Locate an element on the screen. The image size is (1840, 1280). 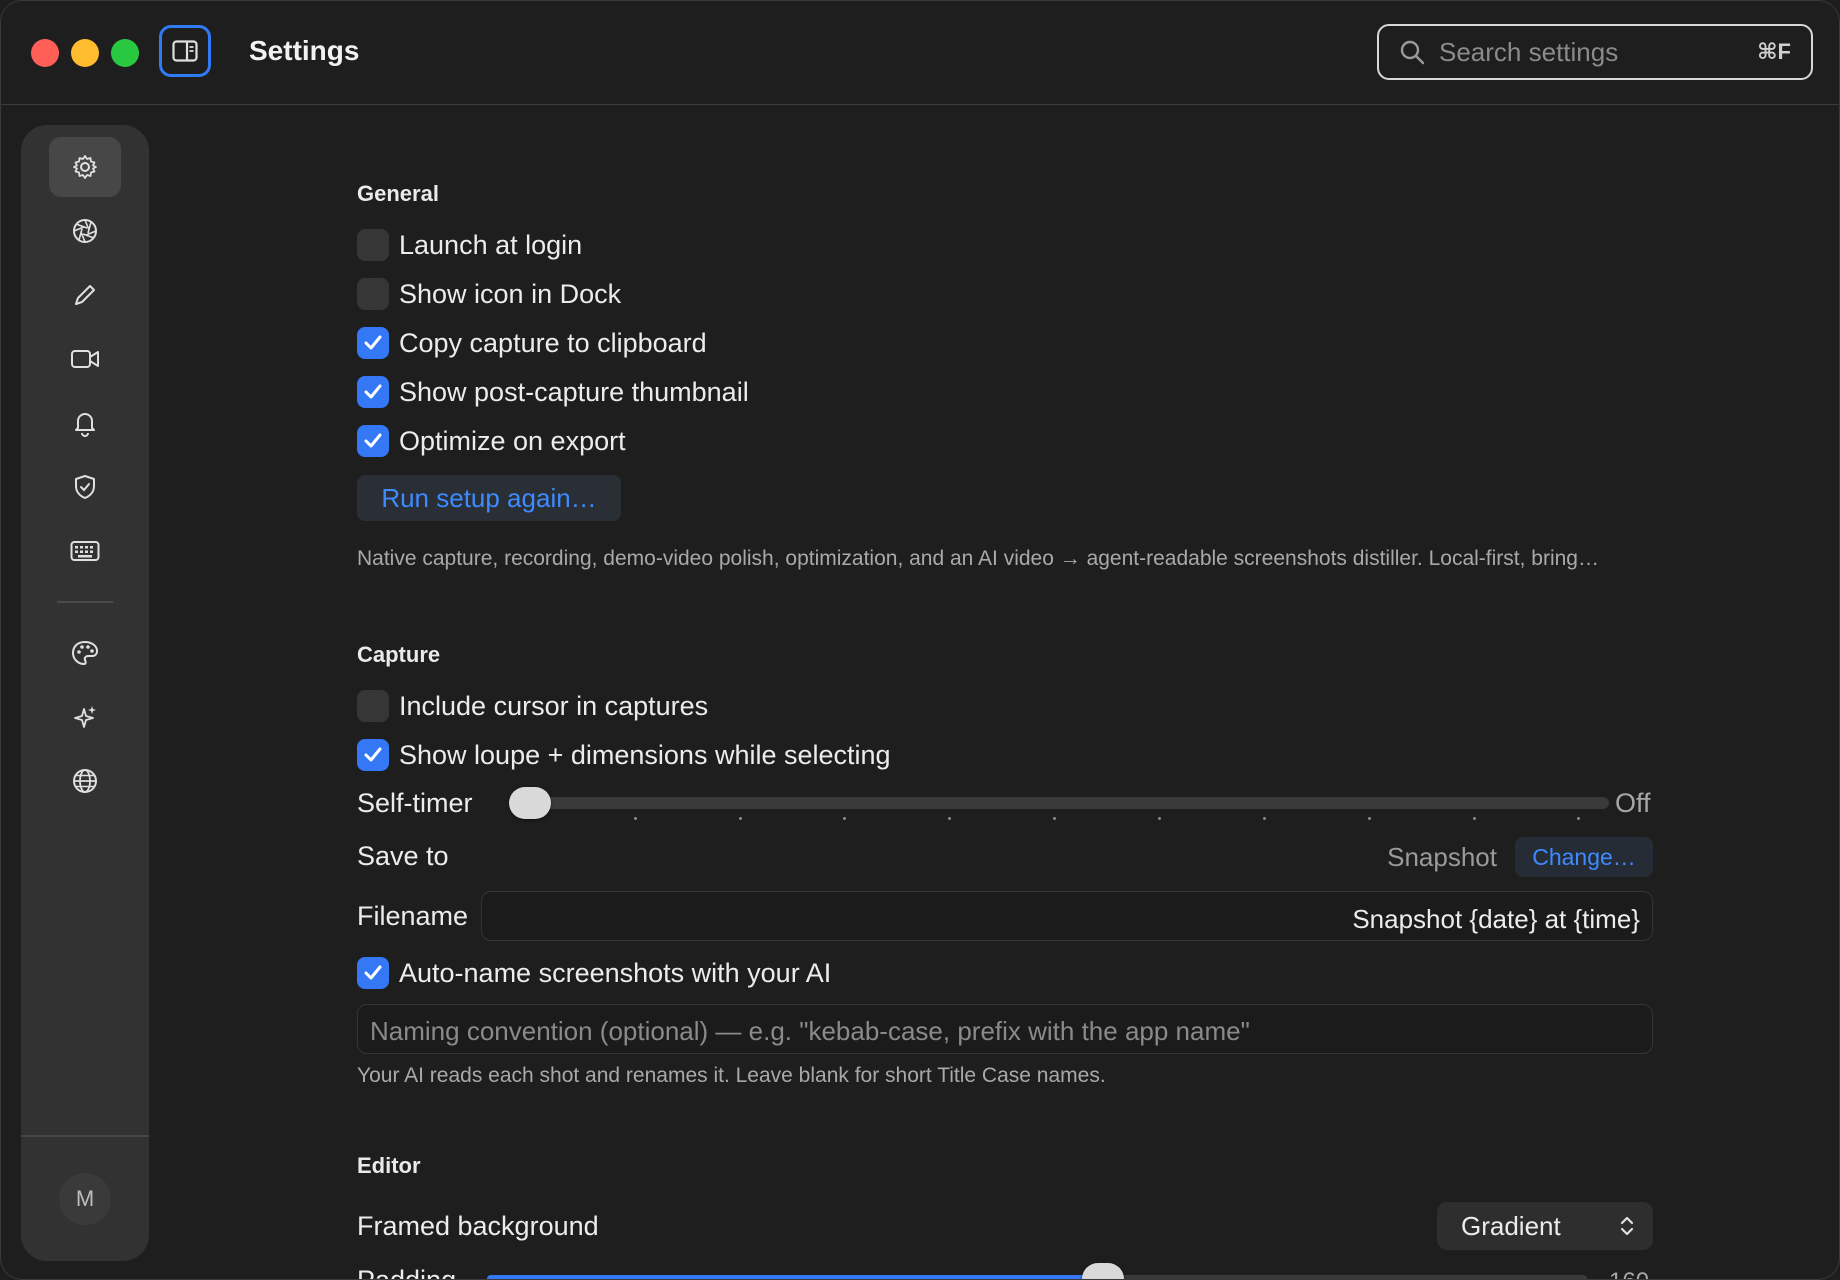
sidebar-item-ai is located at coordinates (85, 717).